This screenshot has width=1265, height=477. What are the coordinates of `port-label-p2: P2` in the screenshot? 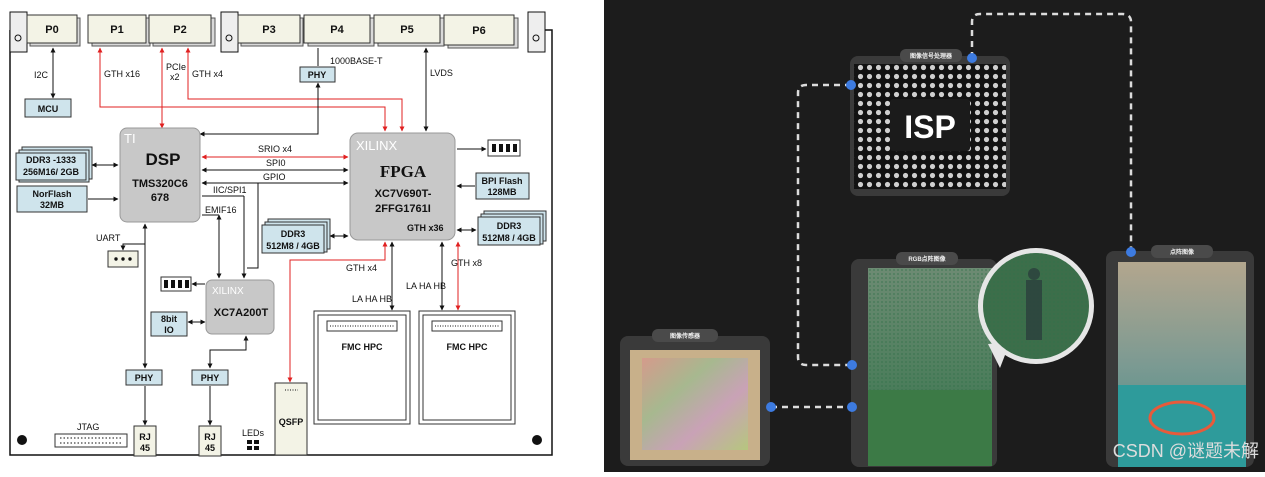 It's located at (179, 30).